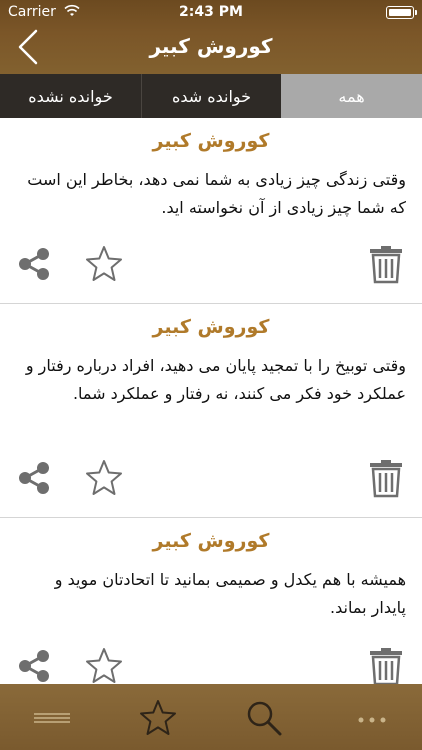  I want to click on page-title: کوروش کبیر, so click(211, 46).